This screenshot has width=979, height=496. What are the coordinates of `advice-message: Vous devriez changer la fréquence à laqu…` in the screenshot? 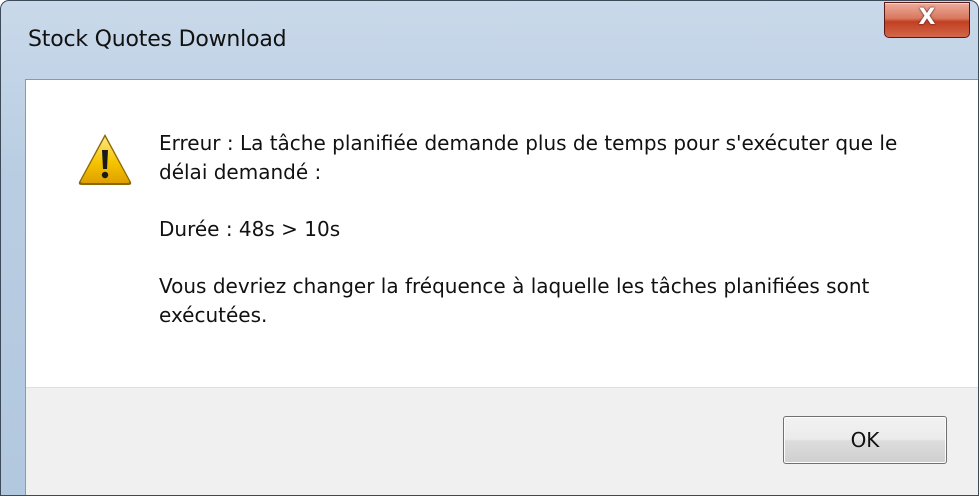 It's located at (514, 300).